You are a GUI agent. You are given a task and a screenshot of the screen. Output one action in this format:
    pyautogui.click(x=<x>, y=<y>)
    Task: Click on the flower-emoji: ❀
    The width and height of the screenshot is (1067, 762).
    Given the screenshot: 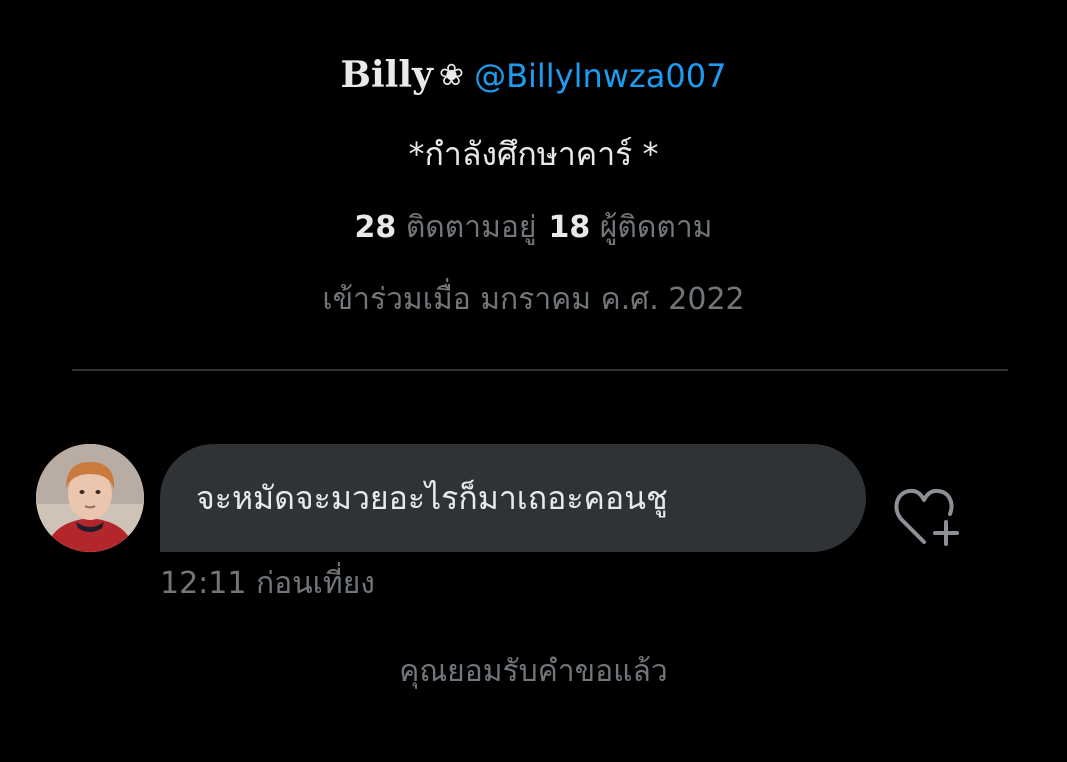 What is the action you would take?
    pyautogui.click(x=451, y=75)
    